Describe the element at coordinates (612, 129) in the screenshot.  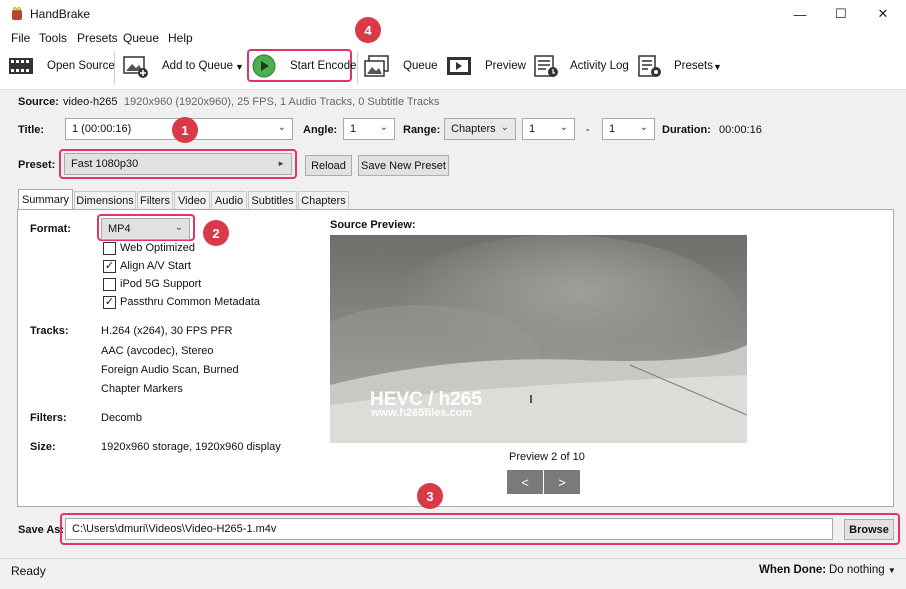
I see `range-end-value: 1` at that location.